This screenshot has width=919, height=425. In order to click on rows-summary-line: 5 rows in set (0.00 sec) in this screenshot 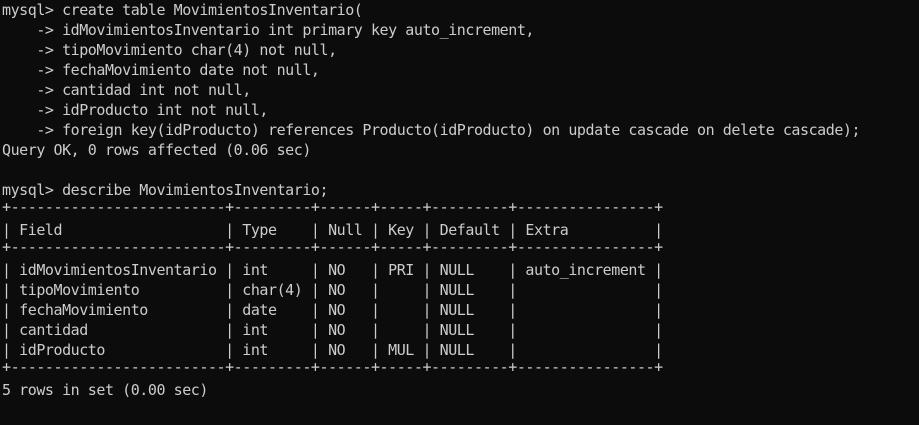, I will do `click(105, 390)`.